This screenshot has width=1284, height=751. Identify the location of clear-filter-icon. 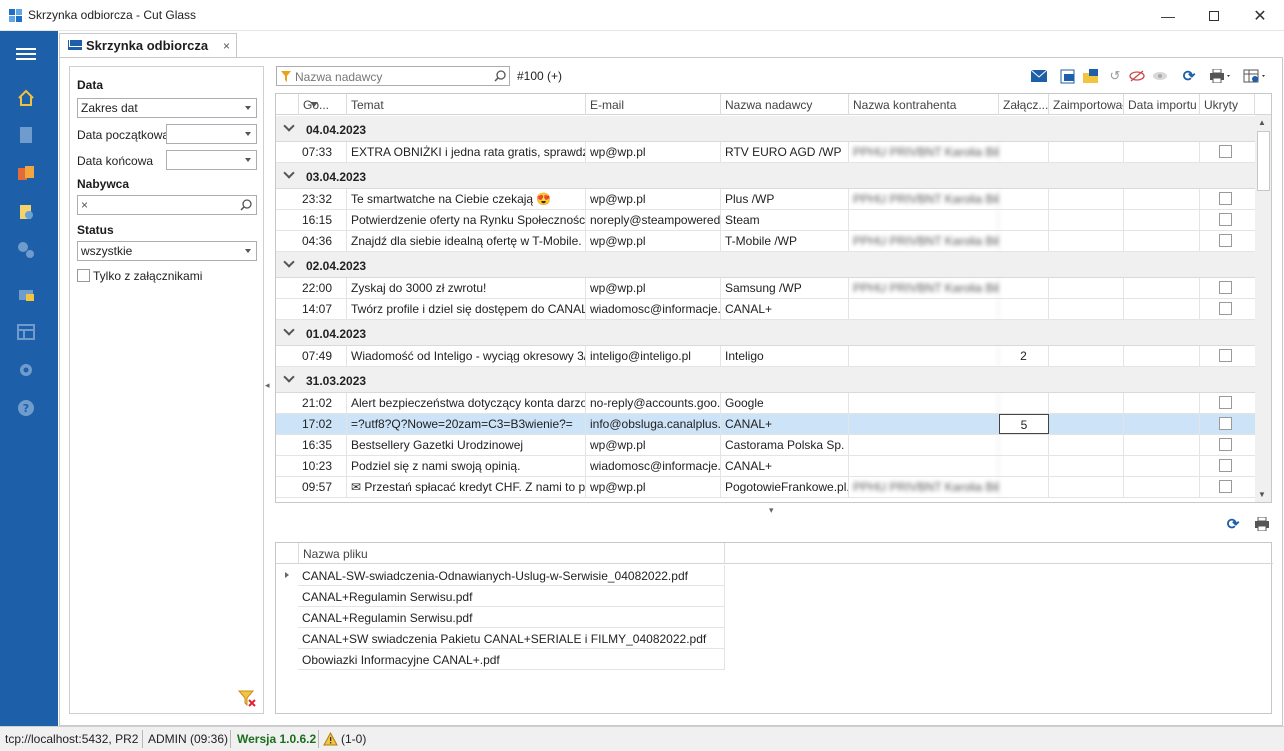
(247, 698).